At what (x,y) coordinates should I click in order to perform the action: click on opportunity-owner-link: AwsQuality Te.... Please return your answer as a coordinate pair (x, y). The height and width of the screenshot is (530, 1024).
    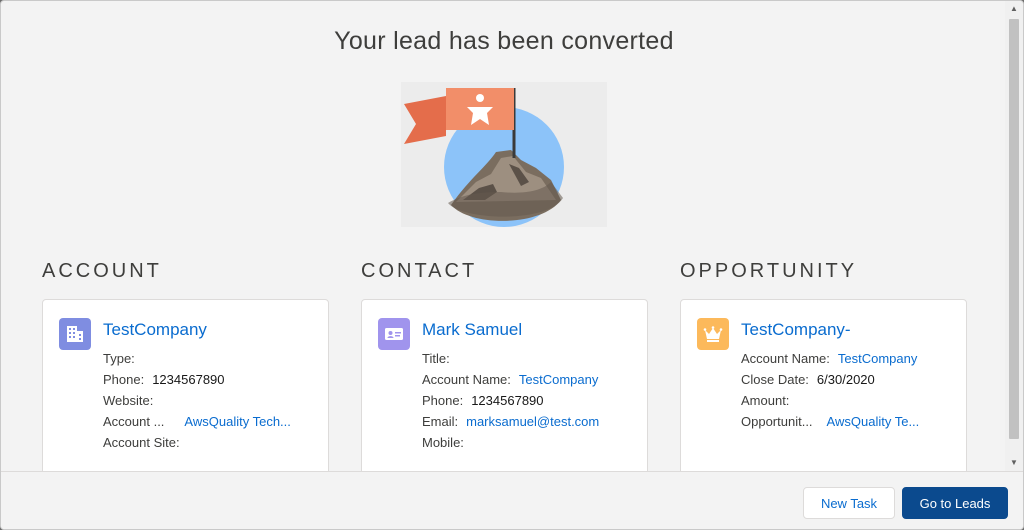
    Looking at the image, I should click on (873, 421).